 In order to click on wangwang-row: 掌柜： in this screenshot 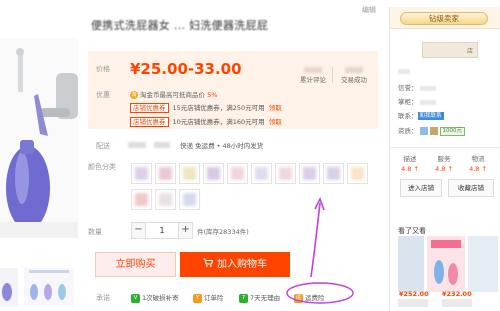, I will do `click(417, 101)`.